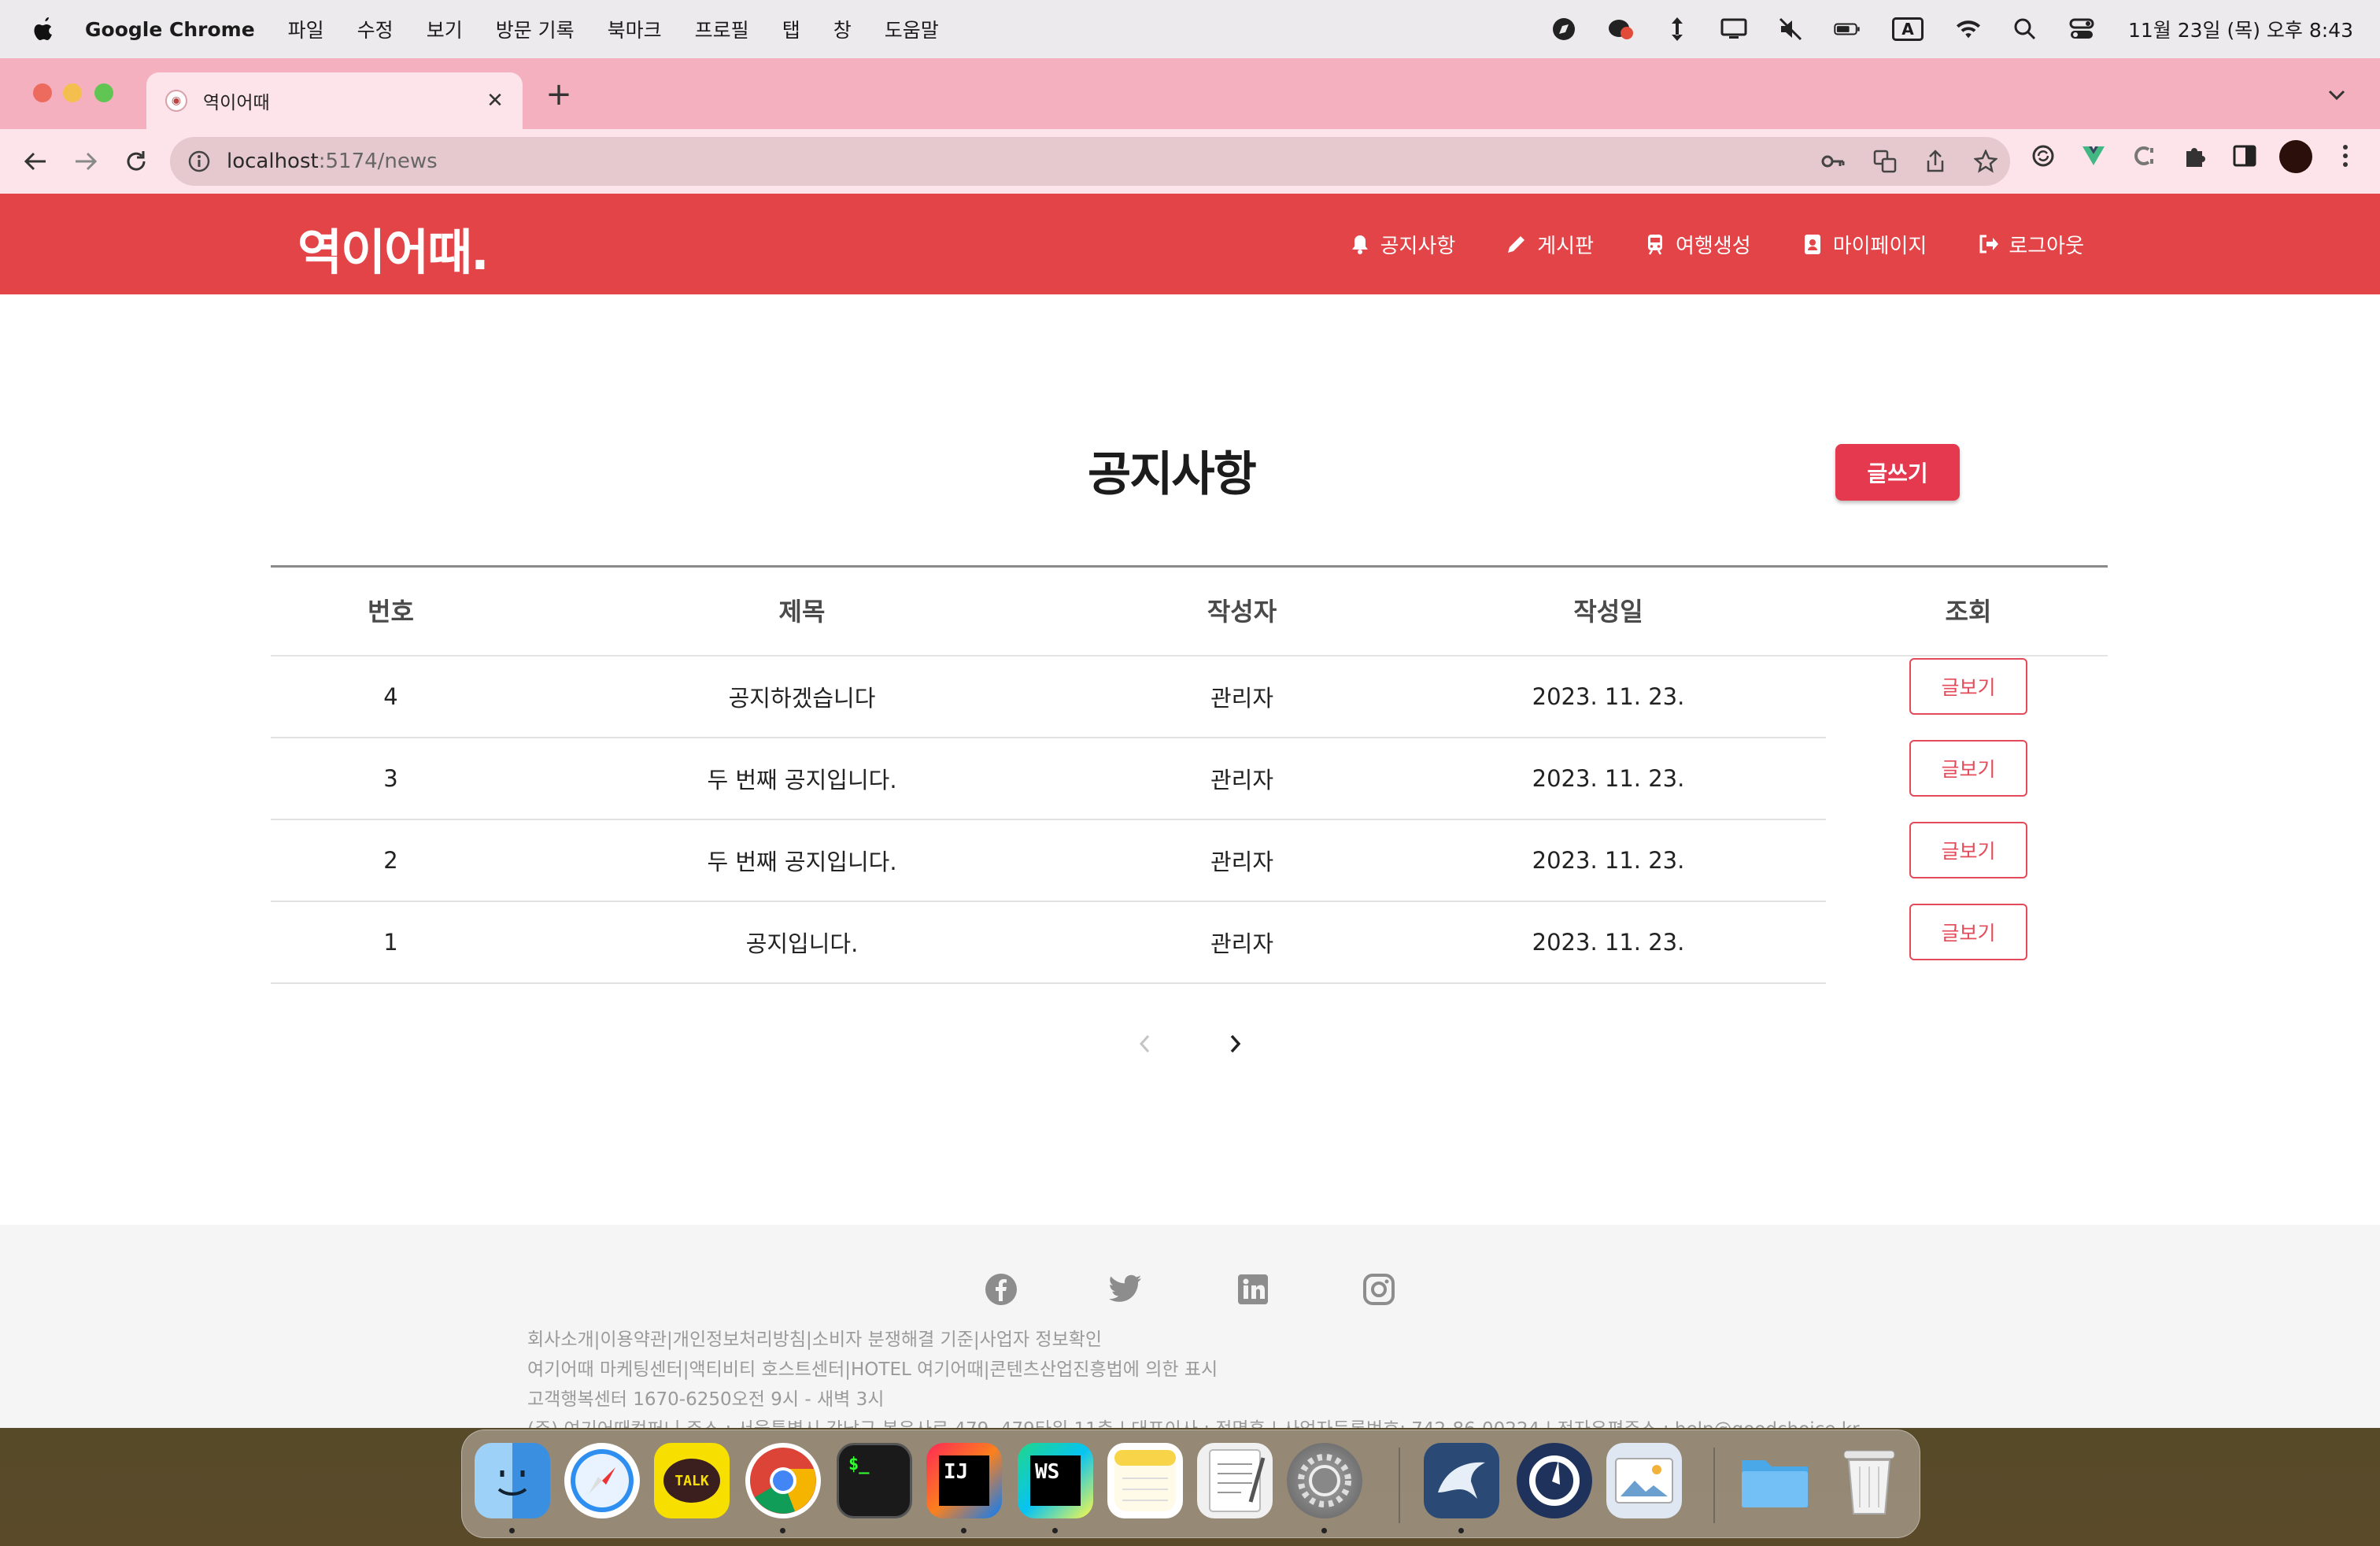 This screenshot has width=2380, height=1546. I want to click on settings-icon, so click(1324, 1480).